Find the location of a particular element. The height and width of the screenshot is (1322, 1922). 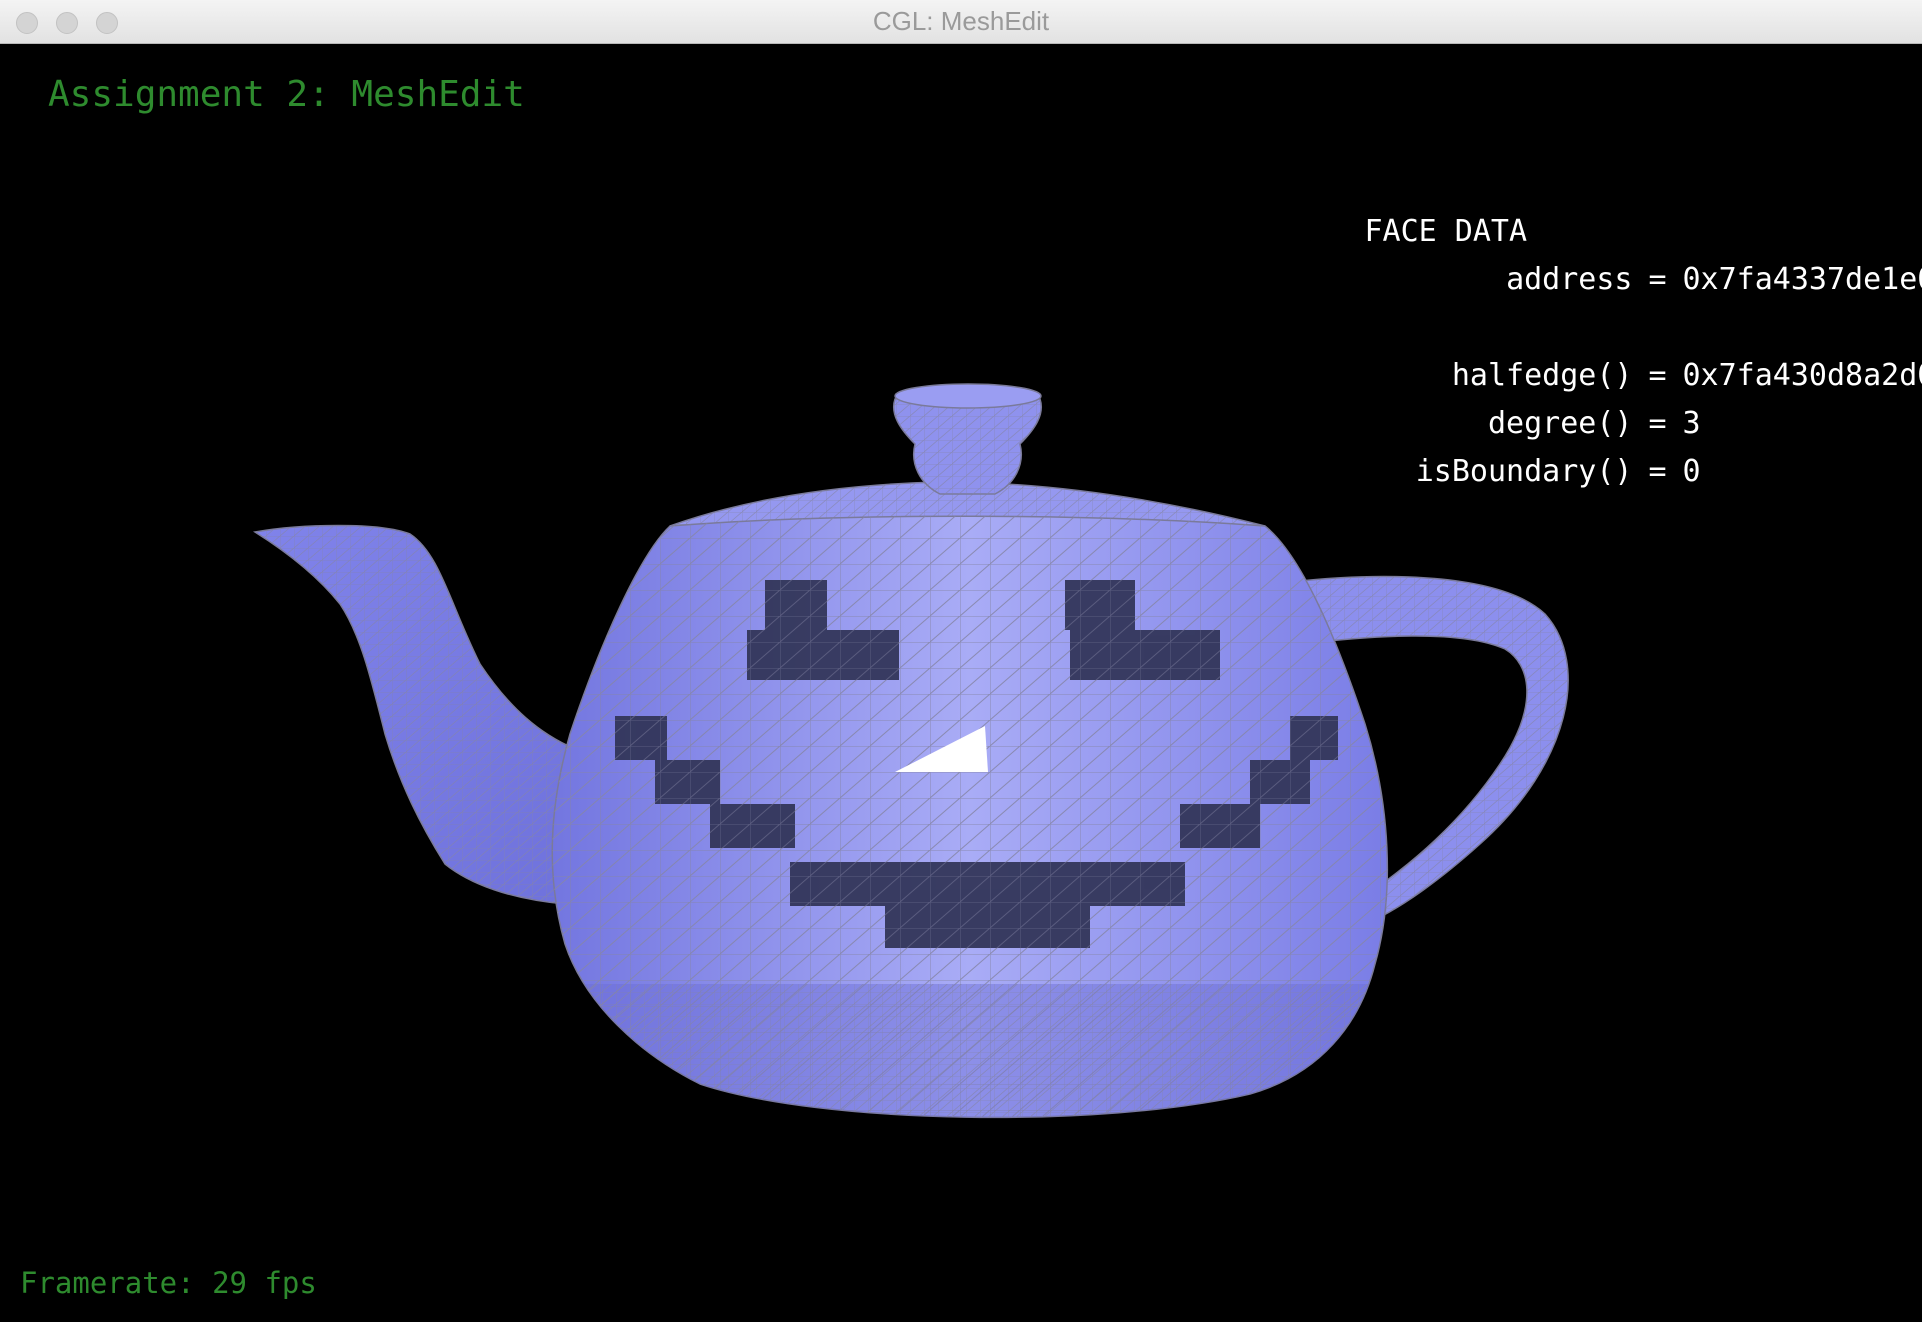

framerate-readout: Framerate: 29 fps is located at coordinates (168, 1283).